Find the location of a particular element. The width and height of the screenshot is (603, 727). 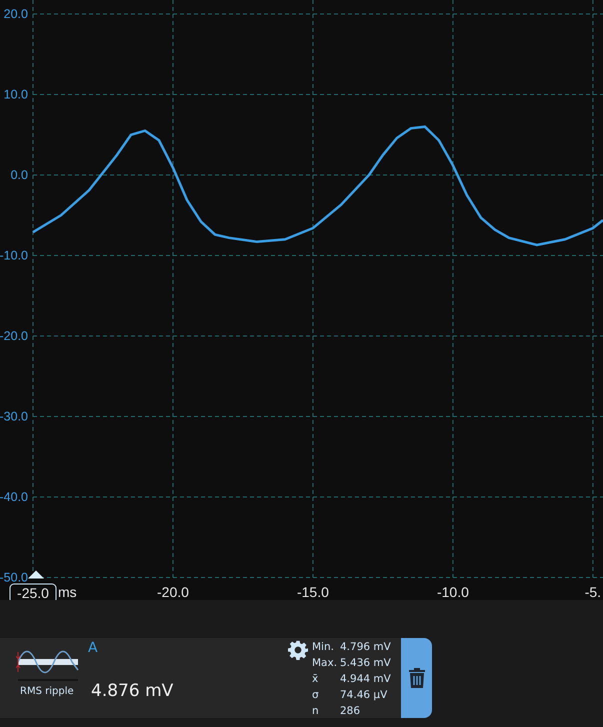

stat-label: n is located at coordinates (316, 711).